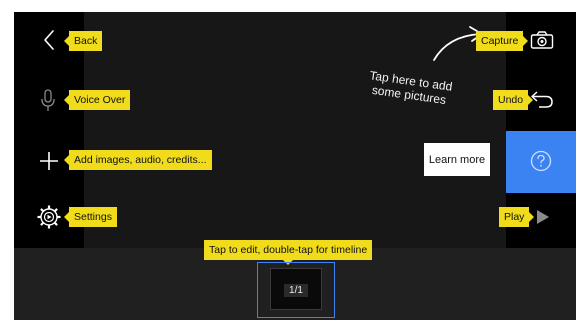 Image resolution: width=584 pixels, height=320 pixels. I want to click on question-circle-icon, so click(541, 162).